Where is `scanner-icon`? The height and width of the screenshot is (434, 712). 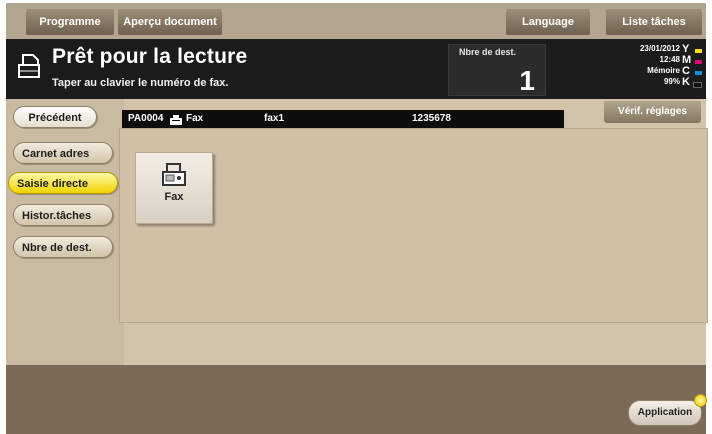 scanner-icon is located at coordinates (29, 68).